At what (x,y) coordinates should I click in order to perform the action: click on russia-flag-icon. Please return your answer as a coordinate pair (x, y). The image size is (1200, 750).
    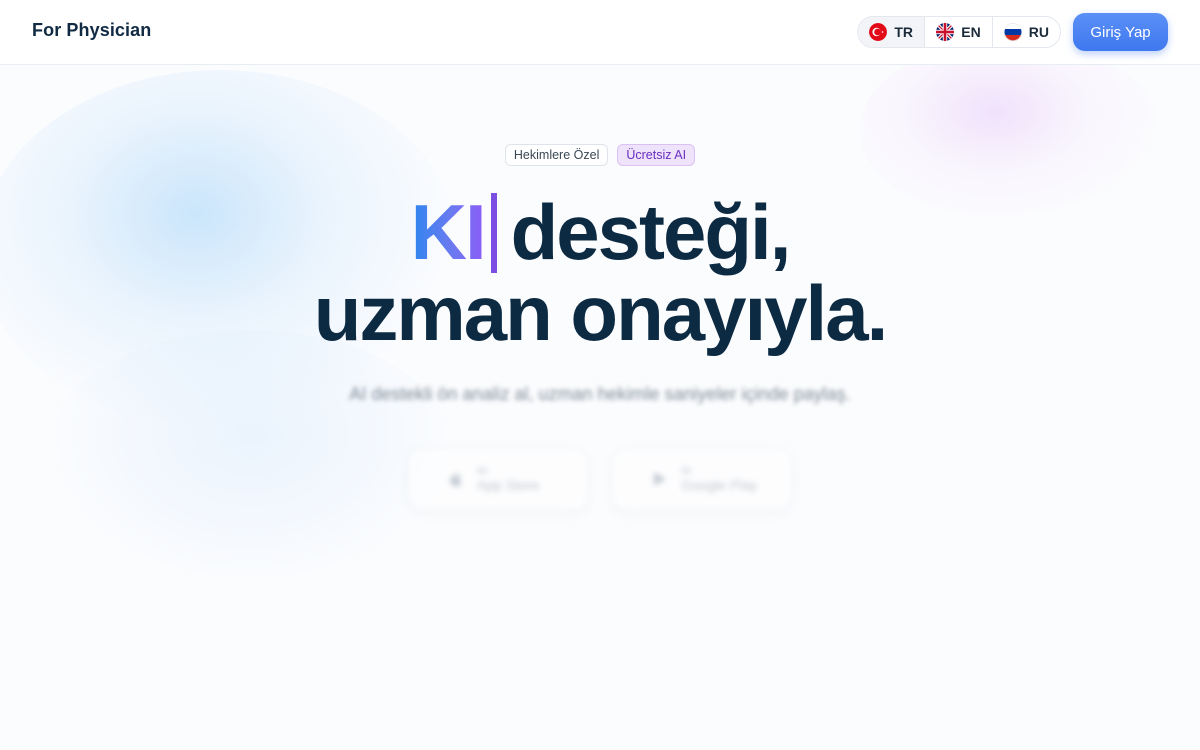
    Looking at the image, I should click on (1012, 32).